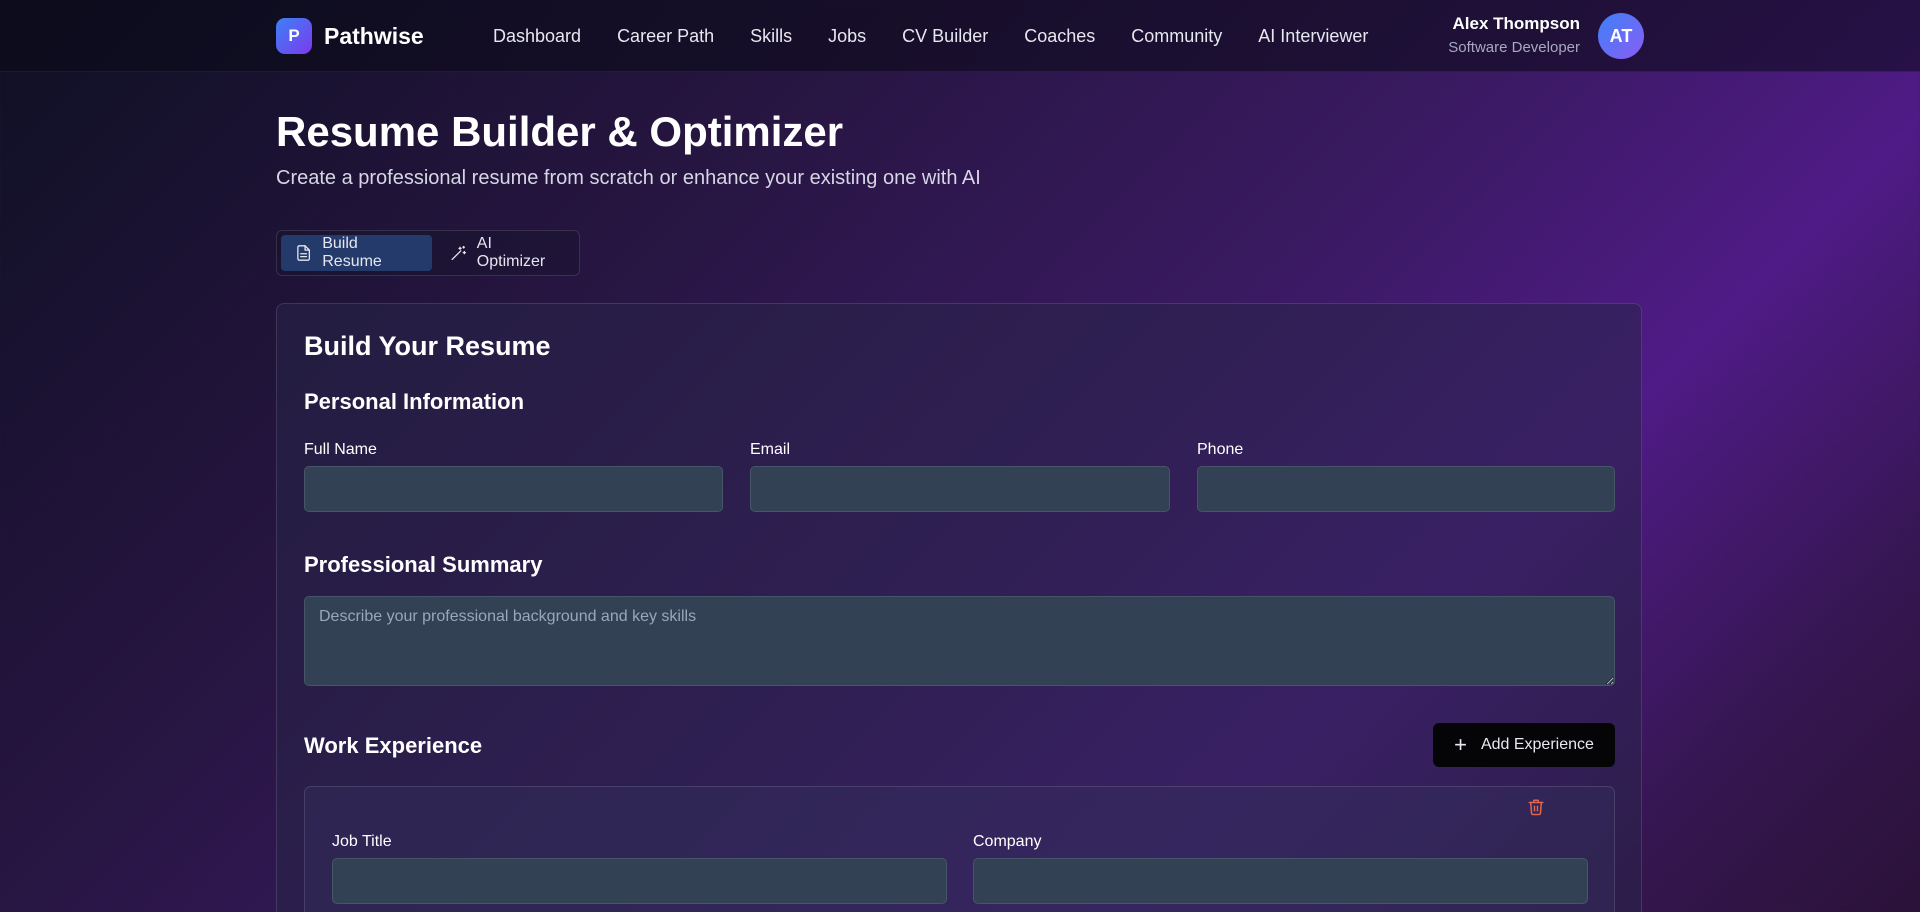 This screenshot has height=912, width=1920. What do you see at coordinates (427, 346) in the screenshot?
I see `card-title: Build Your Resume` at bounding box center [427, 346].